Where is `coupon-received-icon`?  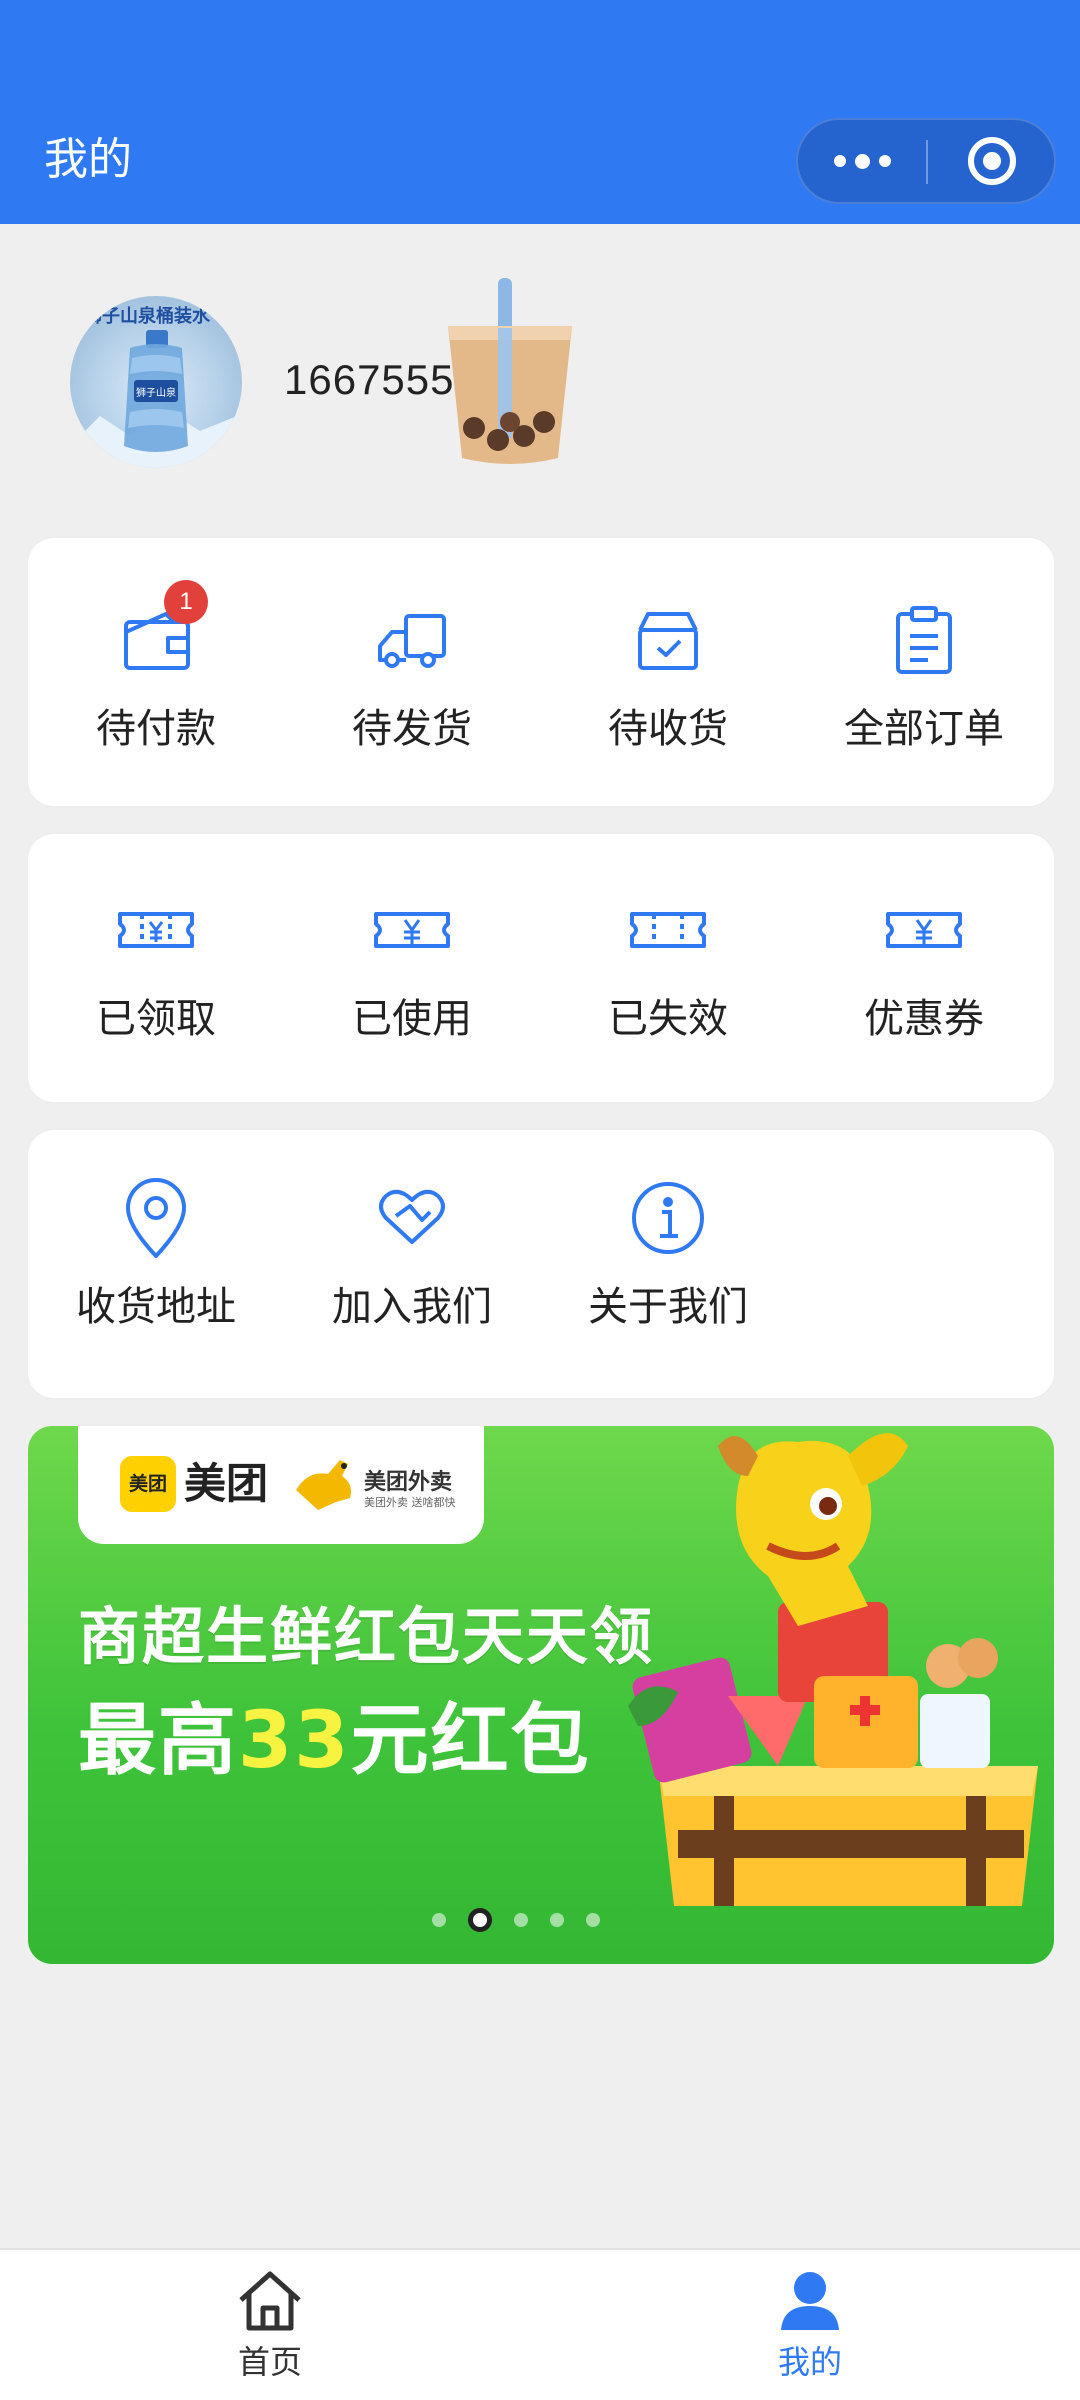
coupon-received-icon is located at coordinates (156, 930).